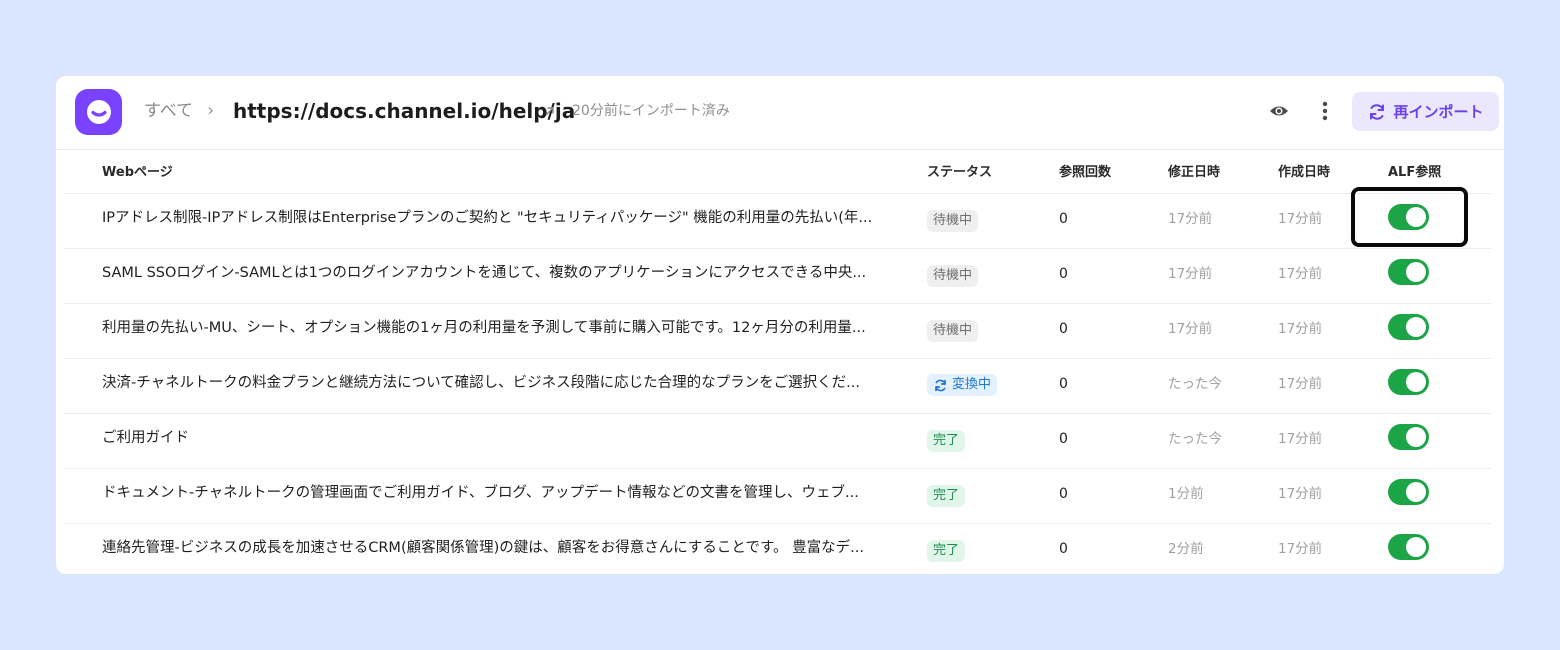 The width and height of the screenshot is (1560, 650). What do you see at coordinates (778, 172) in the screenshot?
I see `table-header: Webページ ステータス 参照回数 修正日時 作成日時 ALF参照` at bounding box center [778, 172].